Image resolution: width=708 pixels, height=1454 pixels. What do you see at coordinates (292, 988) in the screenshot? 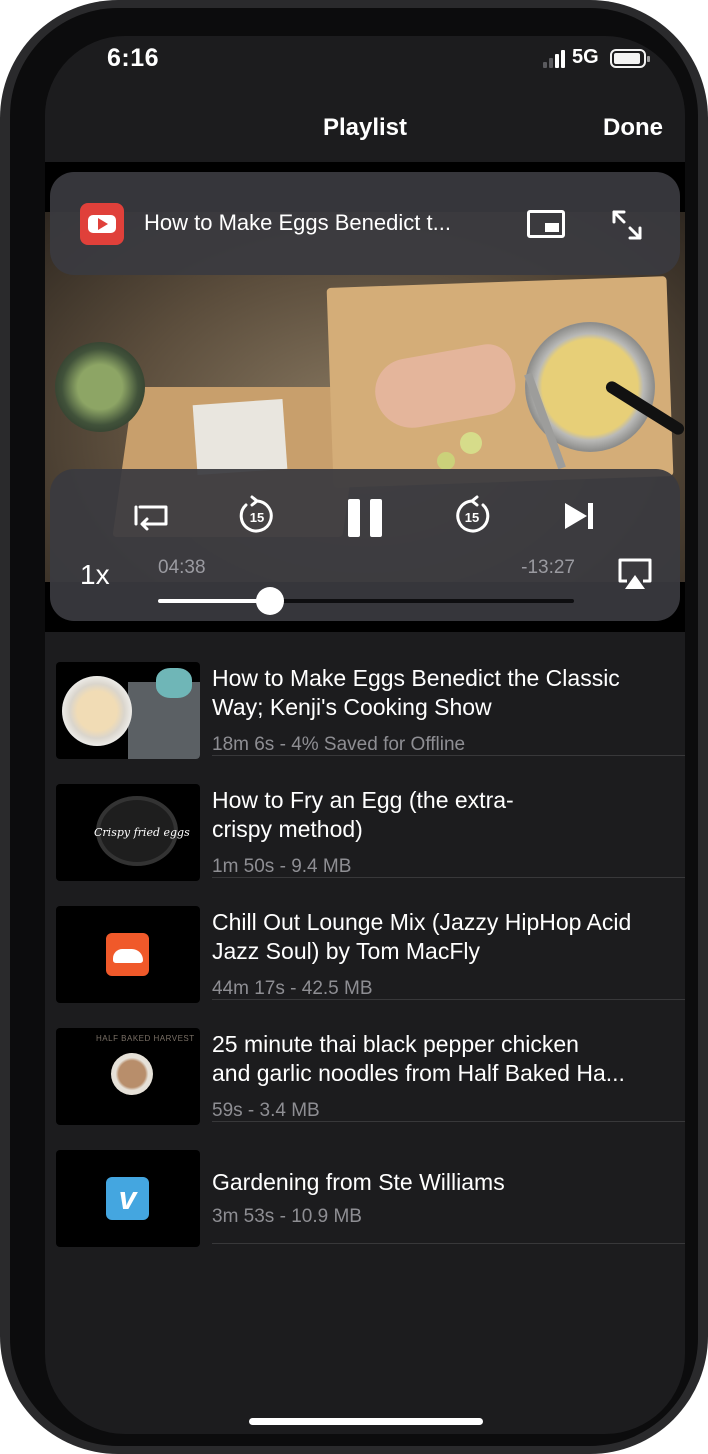
I see `item-meta: 44m 17s - 42.5 MB` at bounding box center [292, 988].